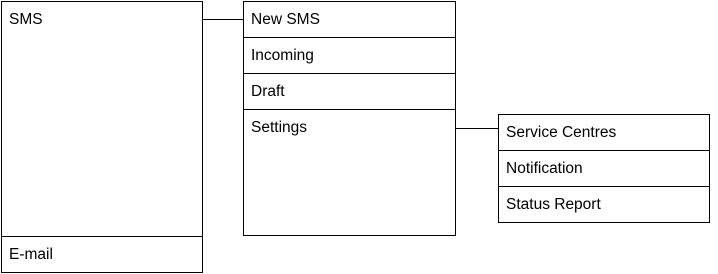  Describe the element at coordinates (604, 204) in the screenshot. I see `menu-item-status-report: Status Report` at that location.